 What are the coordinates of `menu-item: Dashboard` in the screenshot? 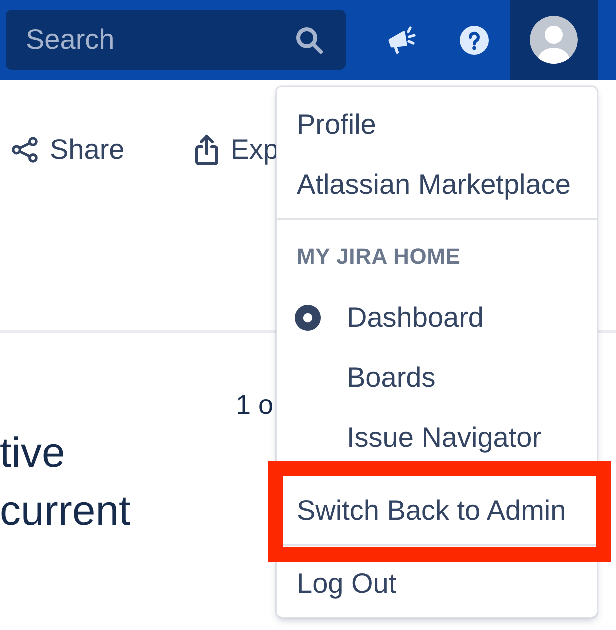 It's located at (437, 318).